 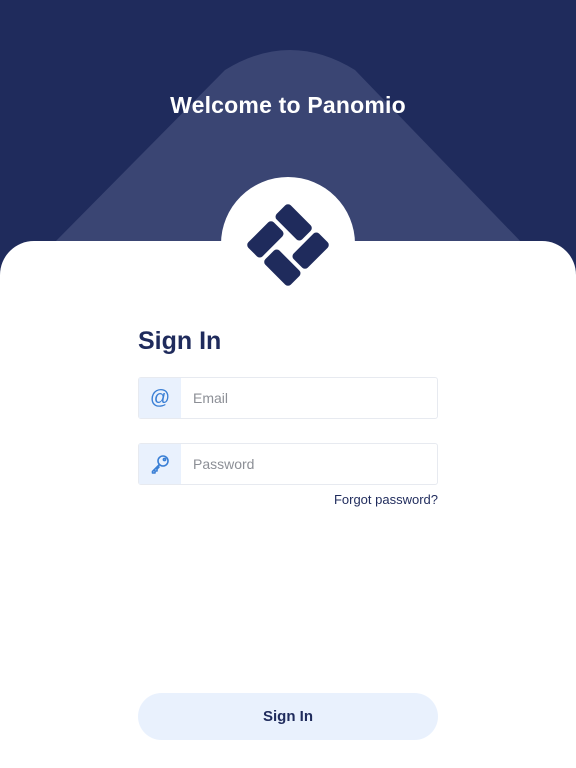 What do you see at coordinates (288, 245) in the screenshot?
I see `panomio-logo-icon` at bounding box center [288, 245].